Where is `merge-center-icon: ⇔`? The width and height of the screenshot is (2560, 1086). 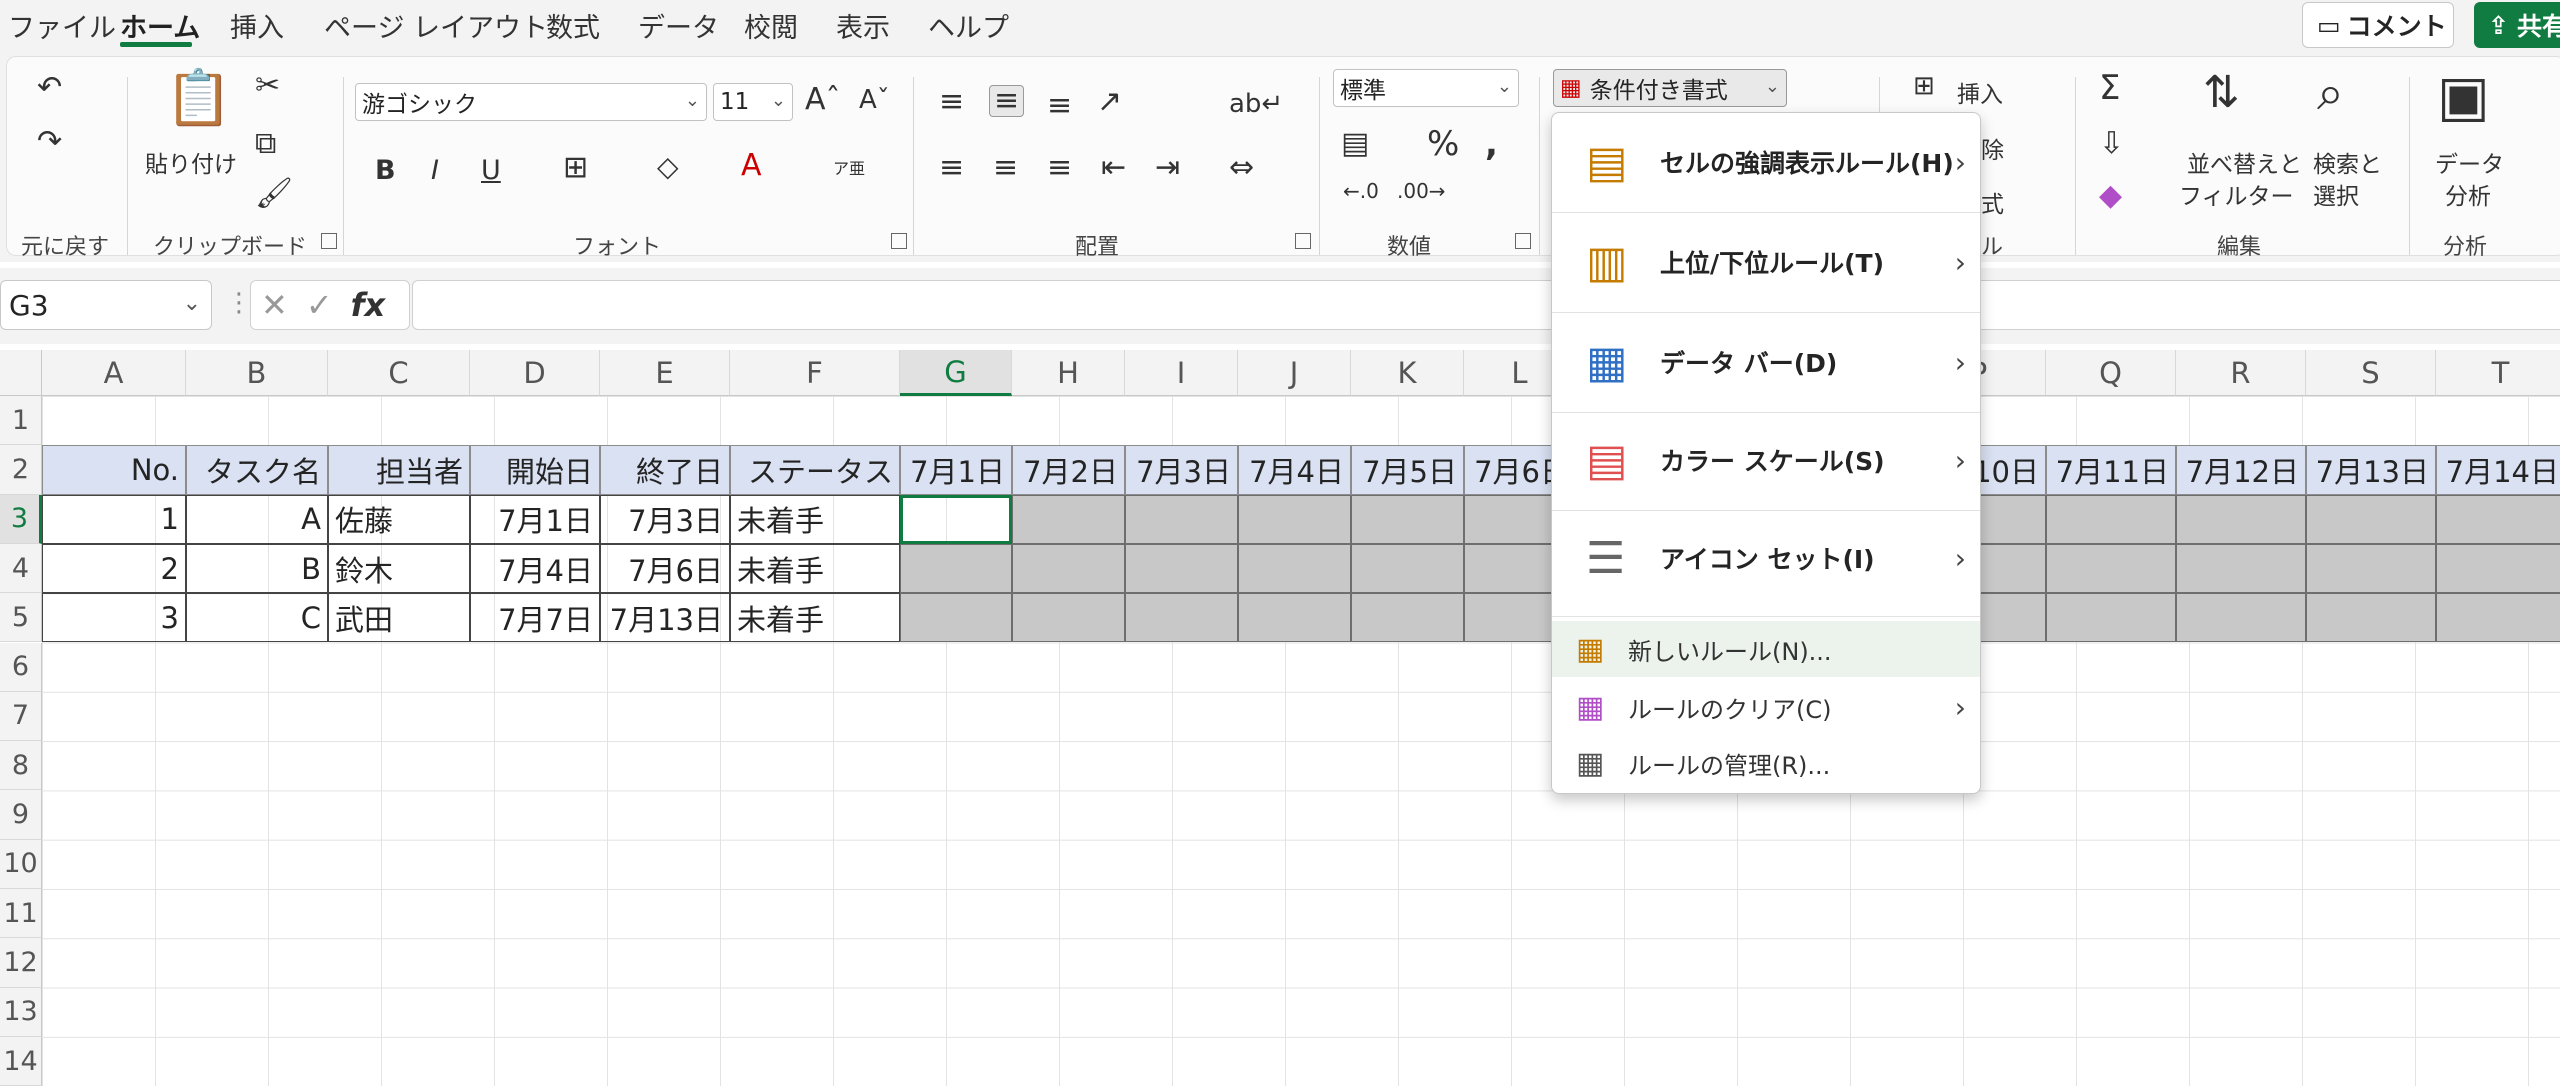 merge-center-icon: ⇔ is located at coordinates (1241, 168).